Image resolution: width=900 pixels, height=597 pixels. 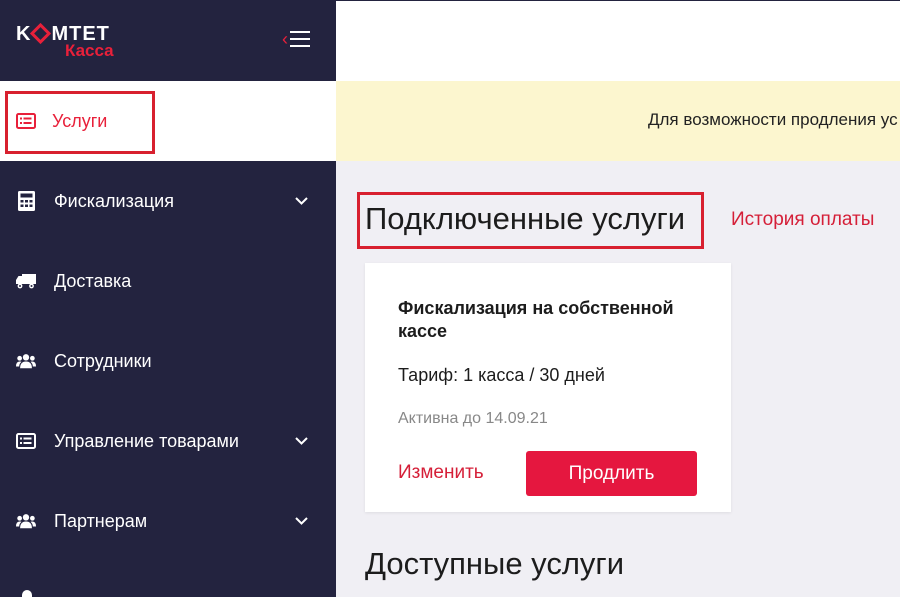 What do you see at coordinates (27, 593) in the screenshot?
I see `sidebar-next-item-icon` at bounding box center [27, 593].